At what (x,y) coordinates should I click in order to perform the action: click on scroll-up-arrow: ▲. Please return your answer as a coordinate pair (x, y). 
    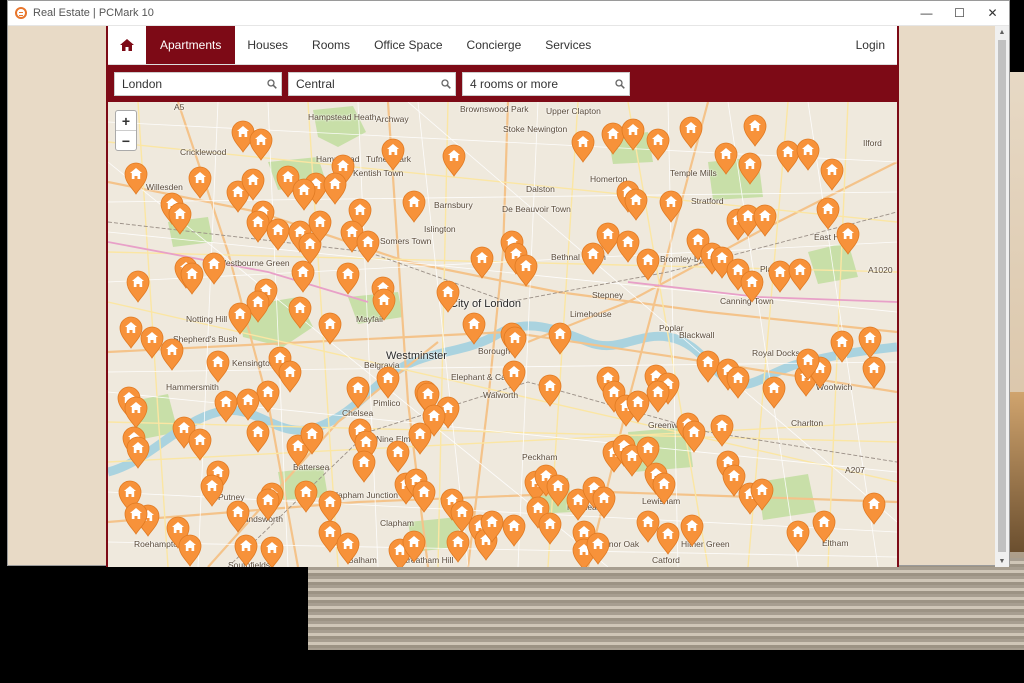
    Looking at the image, I should click on (1002, 32).